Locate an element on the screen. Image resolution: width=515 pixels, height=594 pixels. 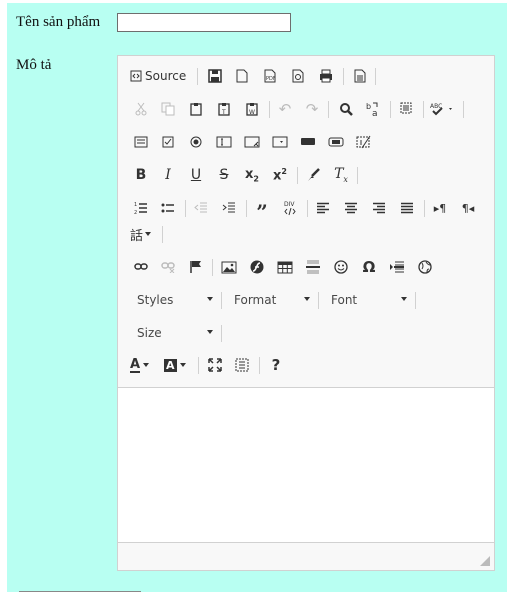
omega-icon: Ω is located at coordinates (369, 267).